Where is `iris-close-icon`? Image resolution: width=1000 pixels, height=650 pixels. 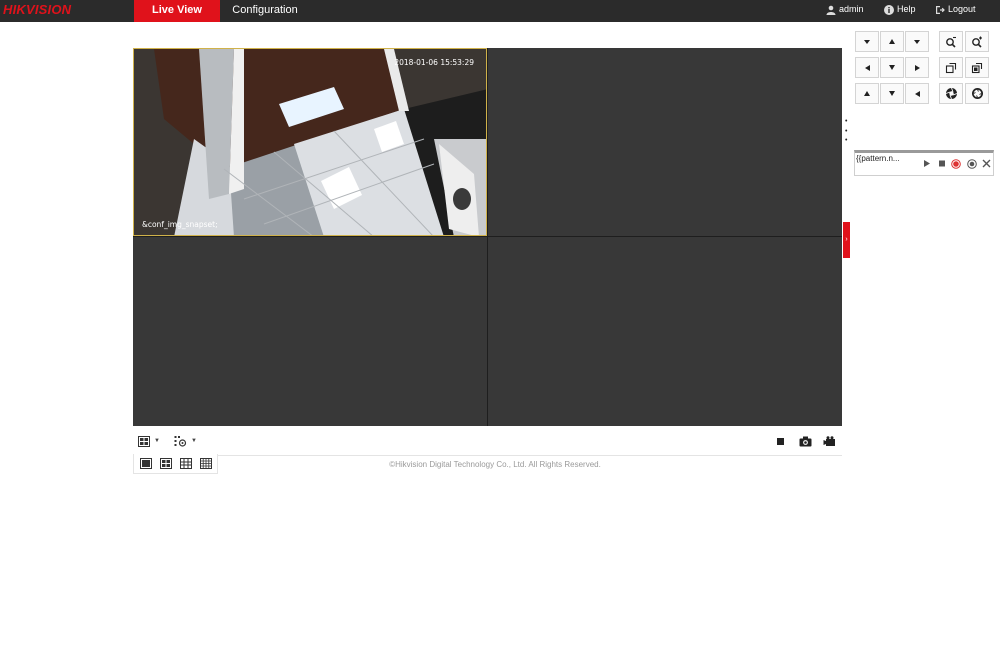 iris-close-icon is located at coordinates (951, 93).